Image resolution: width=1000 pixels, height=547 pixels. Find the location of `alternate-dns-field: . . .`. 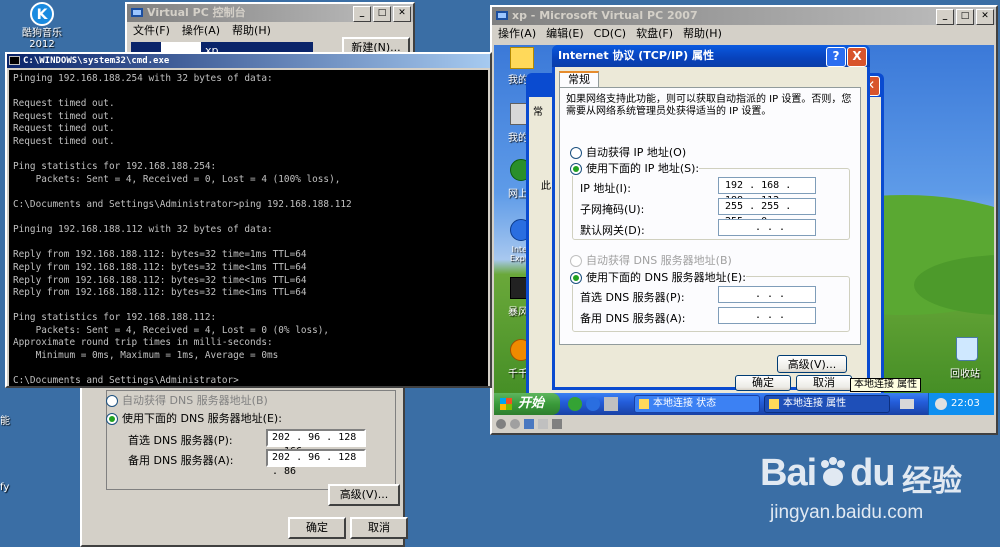

alternate-dns-field: . . . is located at coordinates (767, 315).